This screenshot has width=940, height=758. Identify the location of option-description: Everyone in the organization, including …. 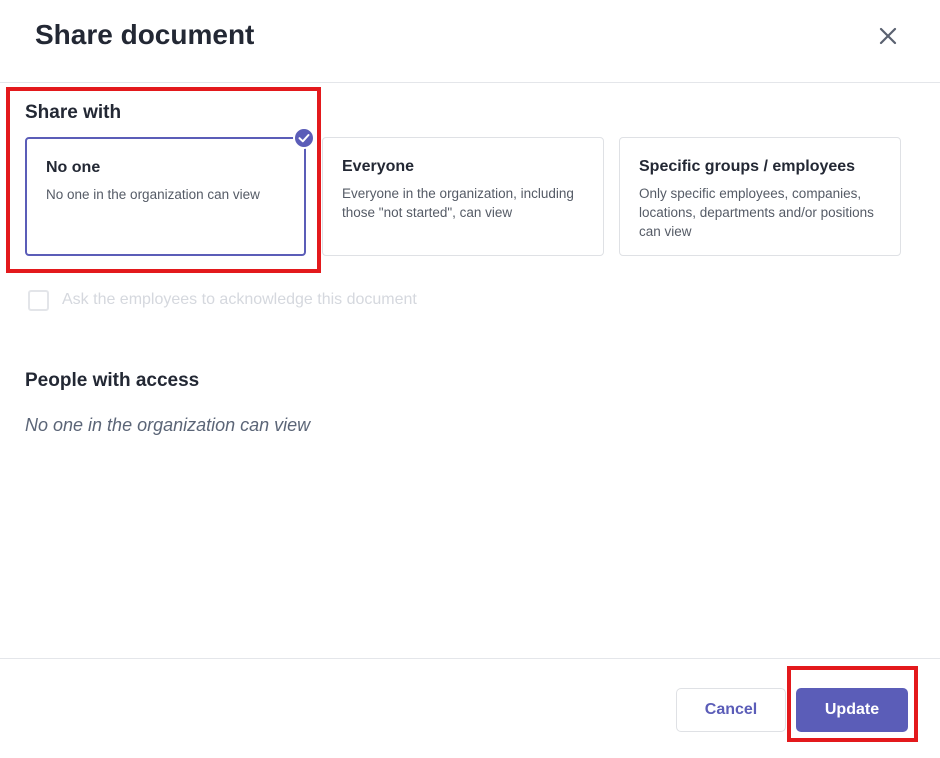
(458, 203).